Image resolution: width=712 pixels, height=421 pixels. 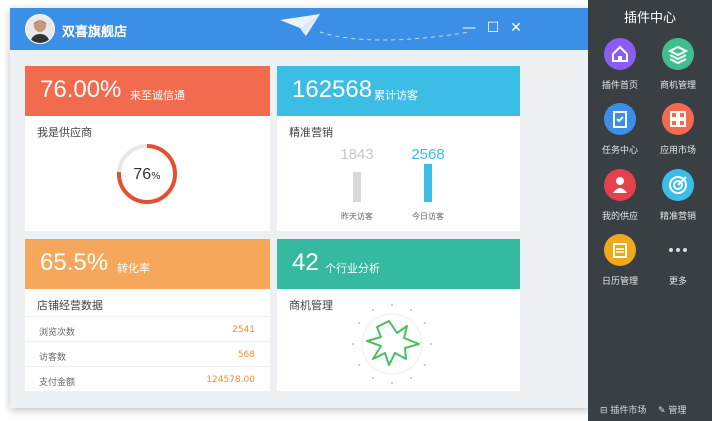 I want to click on visitors-card-header: 162568 累计访客, so click(x=398, y=91).